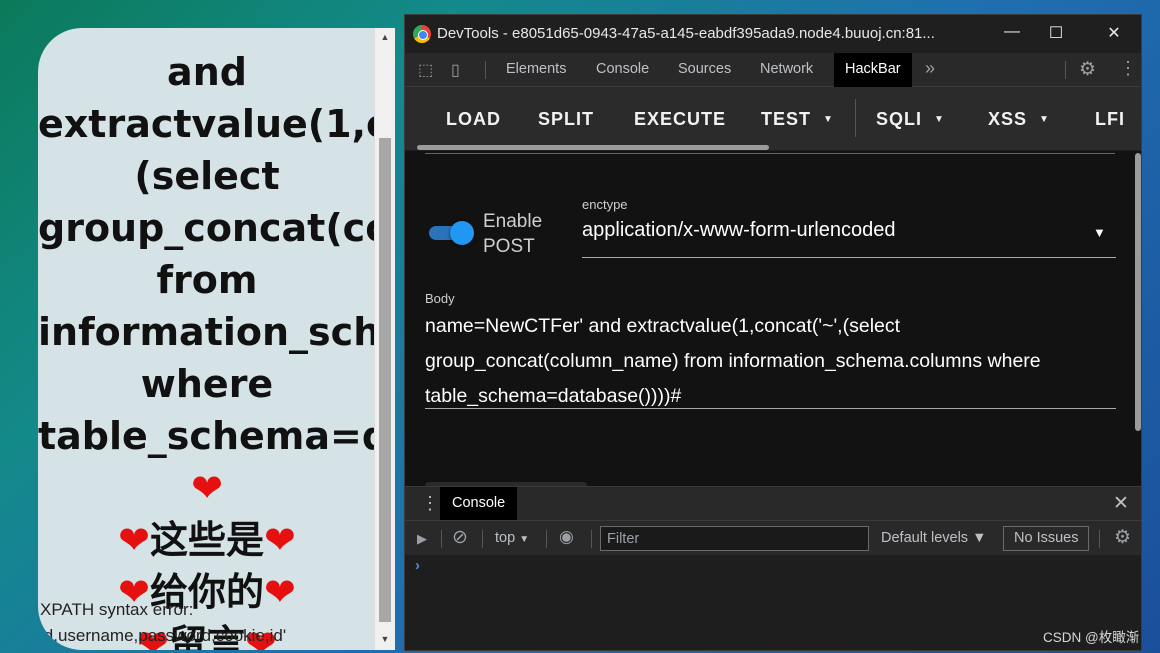 The width and height of the screenshot is (1160, 653). Describe the element at coordinates (1121, 503) in the screenshot. I see `close-drawer-icon: ✕` at that location.